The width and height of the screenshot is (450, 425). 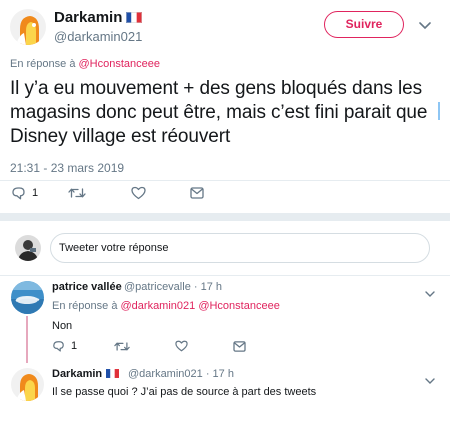 I want to click on reply-handle: @patricevalle, so click(x=157, y=287).